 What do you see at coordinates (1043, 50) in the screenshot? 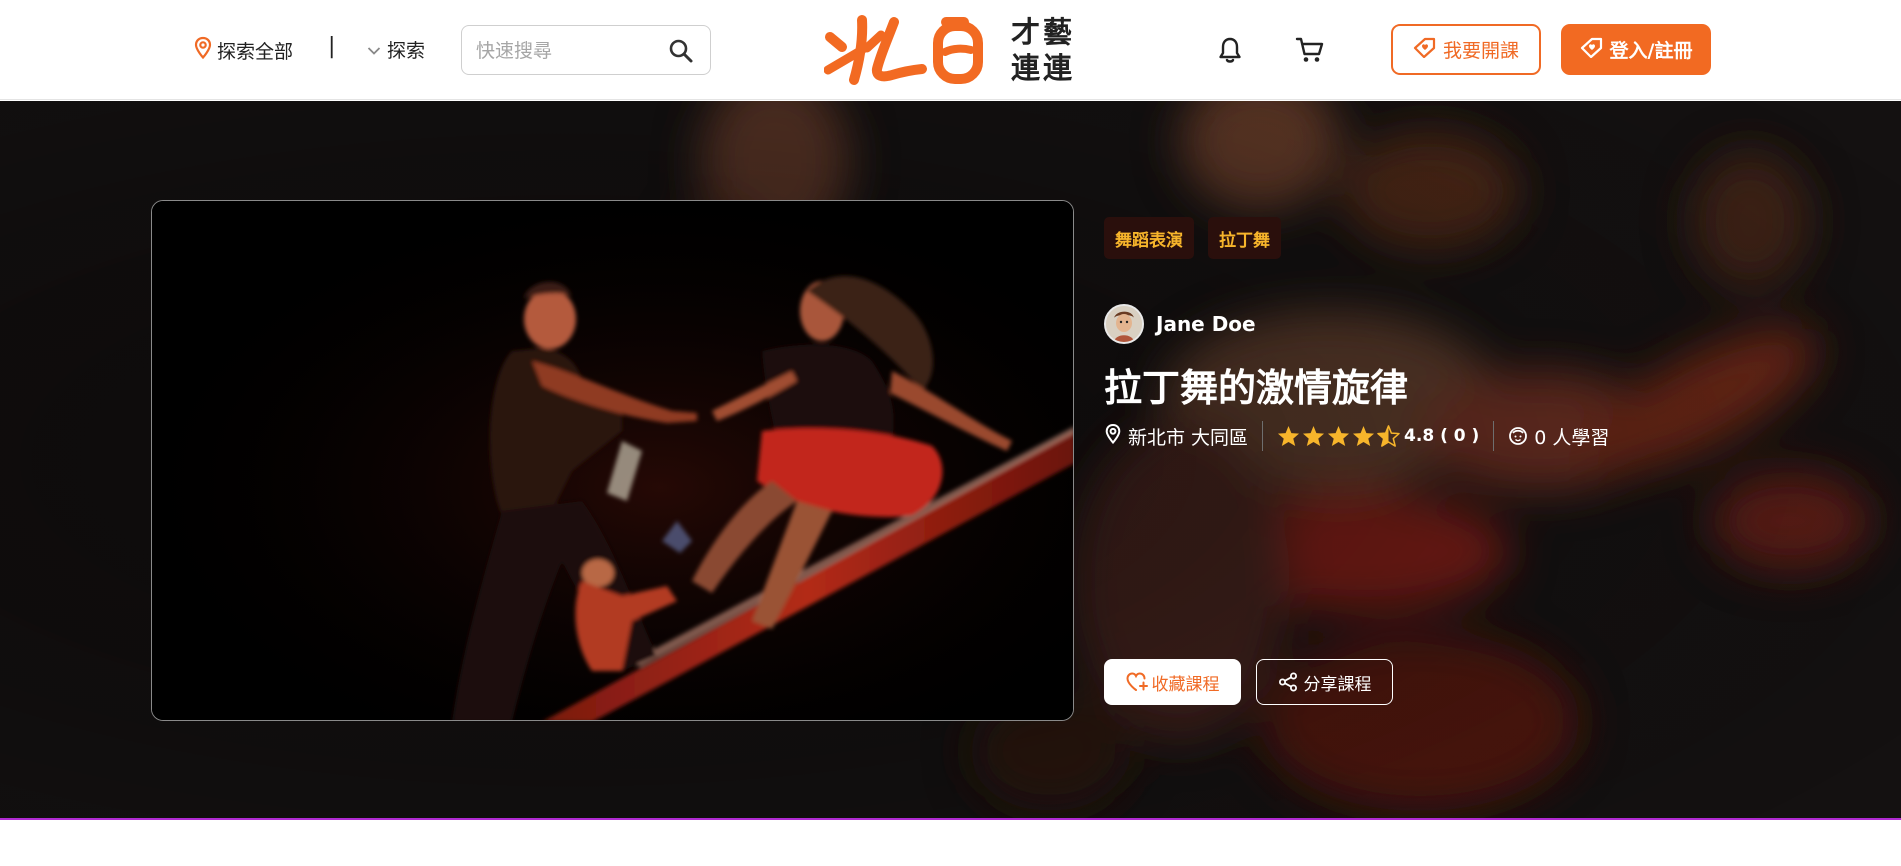
I see `logo-text: 才藝 連連` at bounding box center [1043, 50].